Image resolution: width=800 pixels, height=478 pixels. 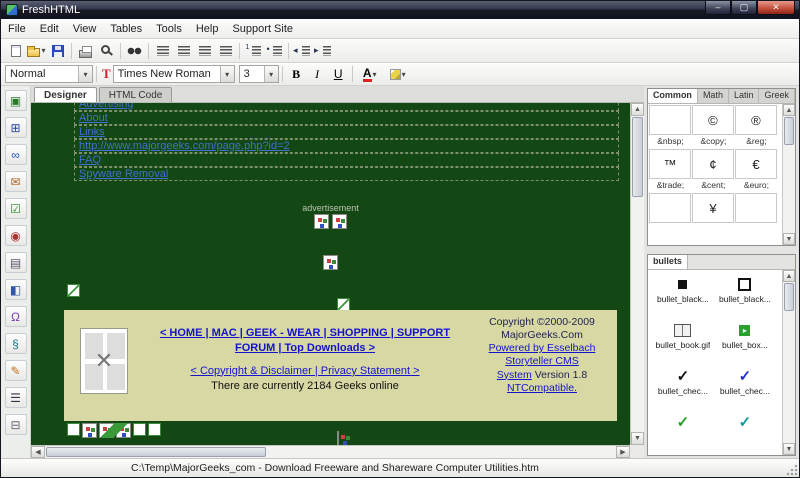 I want to click on broken-thumbnail-image, so click(x=104, y=361).